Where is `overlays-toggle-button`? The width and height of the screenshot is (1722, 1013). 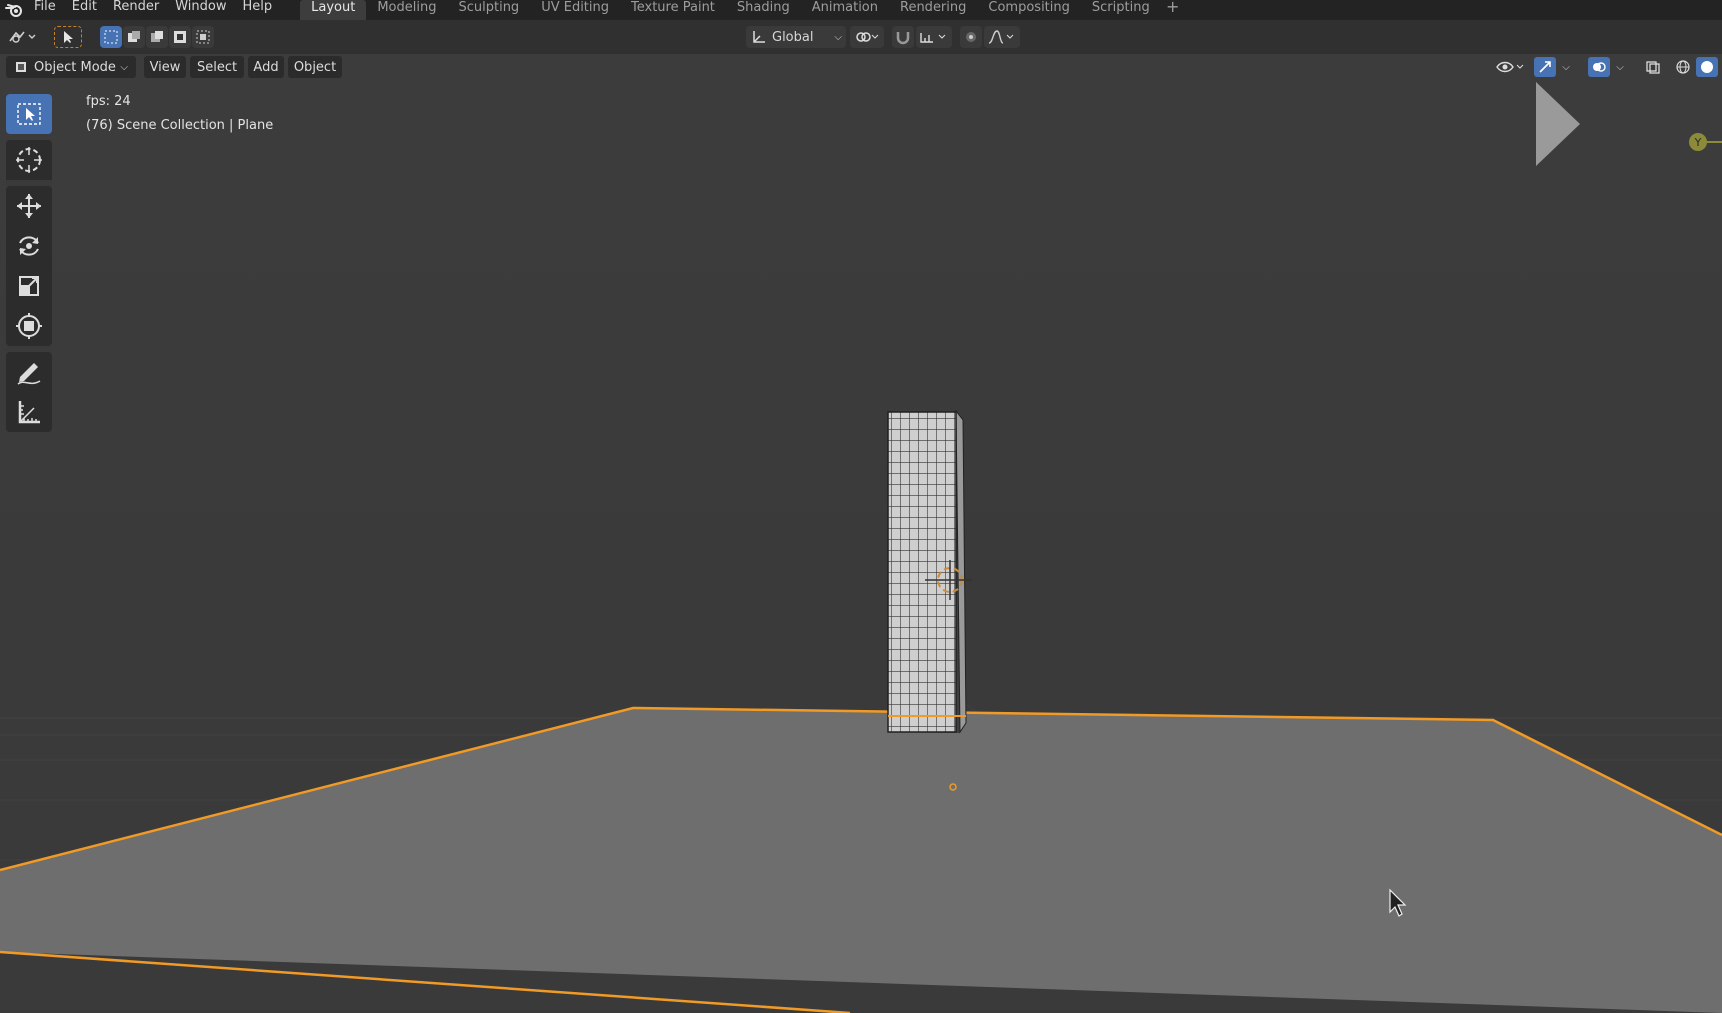 overlays-toggle-button is located at coordinates (1599, 67).